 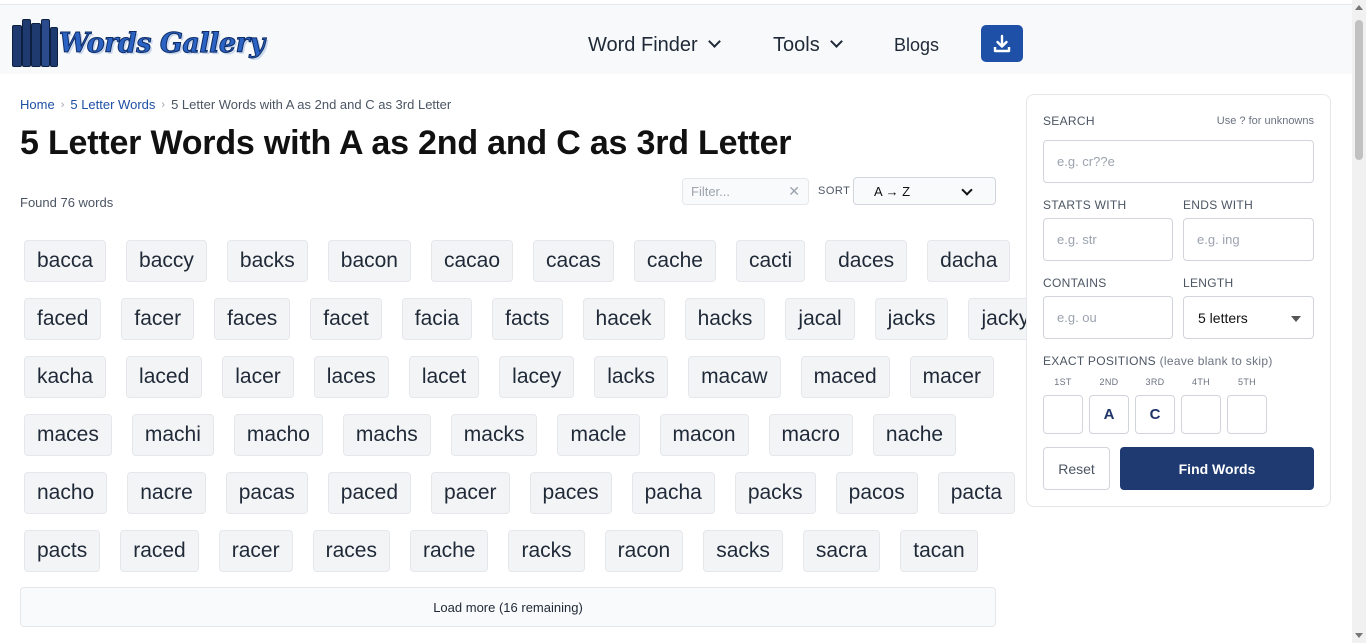 What do you see at coordinates (725, 319) in the screenshot?
I see `word-chip: hacks` at bounding box center [725, 319].